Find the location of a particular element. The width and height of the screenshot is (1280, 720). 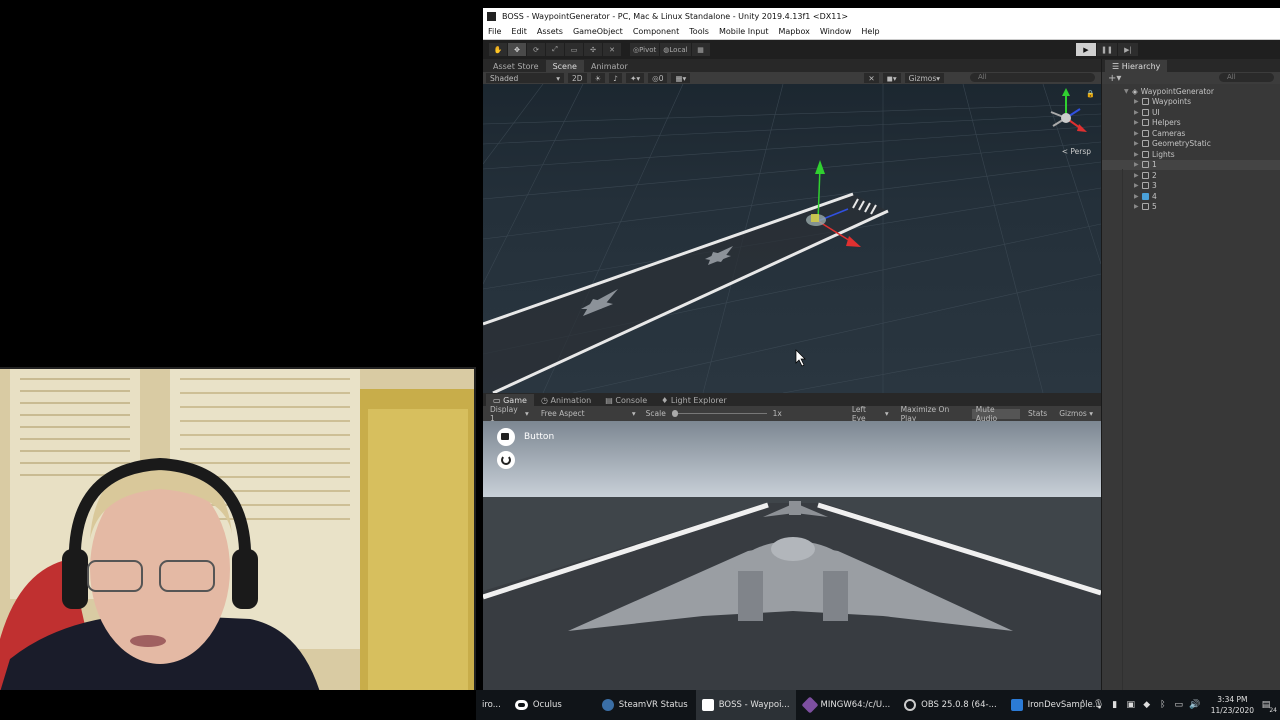

stats-toggle: Stats is located at coordinates (1037, 414).